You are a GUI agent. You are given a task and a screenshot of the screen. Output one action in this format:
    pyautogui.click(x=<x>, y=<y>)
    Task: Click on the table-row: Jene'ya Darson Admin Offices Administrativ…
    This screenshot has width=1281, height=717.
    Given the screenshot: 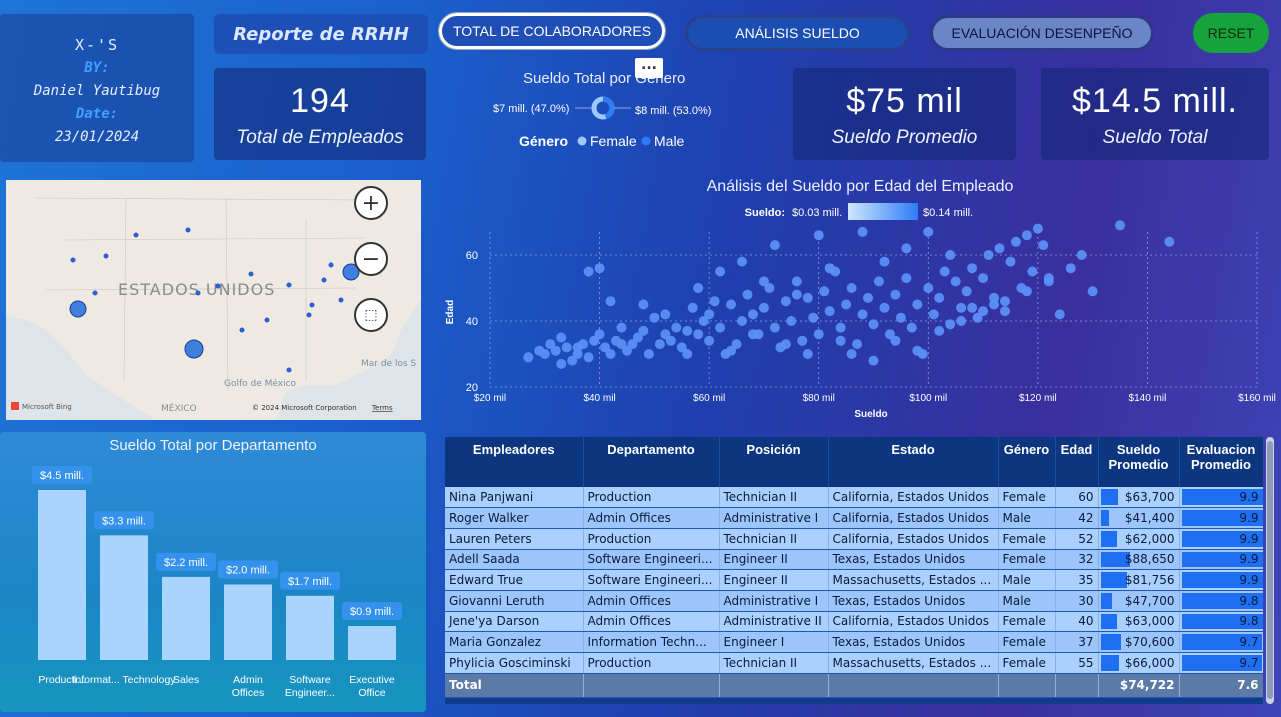 What is the action you would take?
    pyautogui.click(x=854, y=622)
    